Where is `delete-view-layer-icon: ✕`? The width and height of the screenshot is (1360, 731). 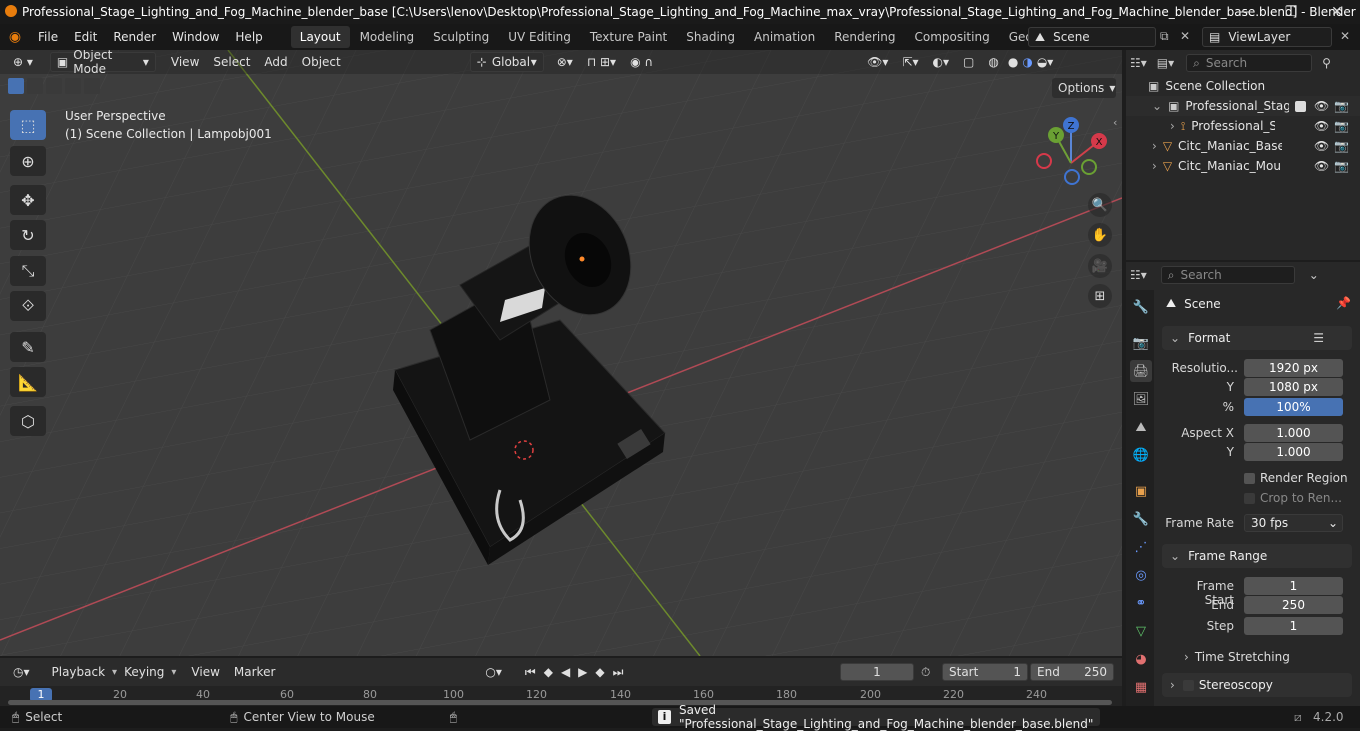 delete-view-layer-icon: ✕ is located at coordinates (1345, 36).